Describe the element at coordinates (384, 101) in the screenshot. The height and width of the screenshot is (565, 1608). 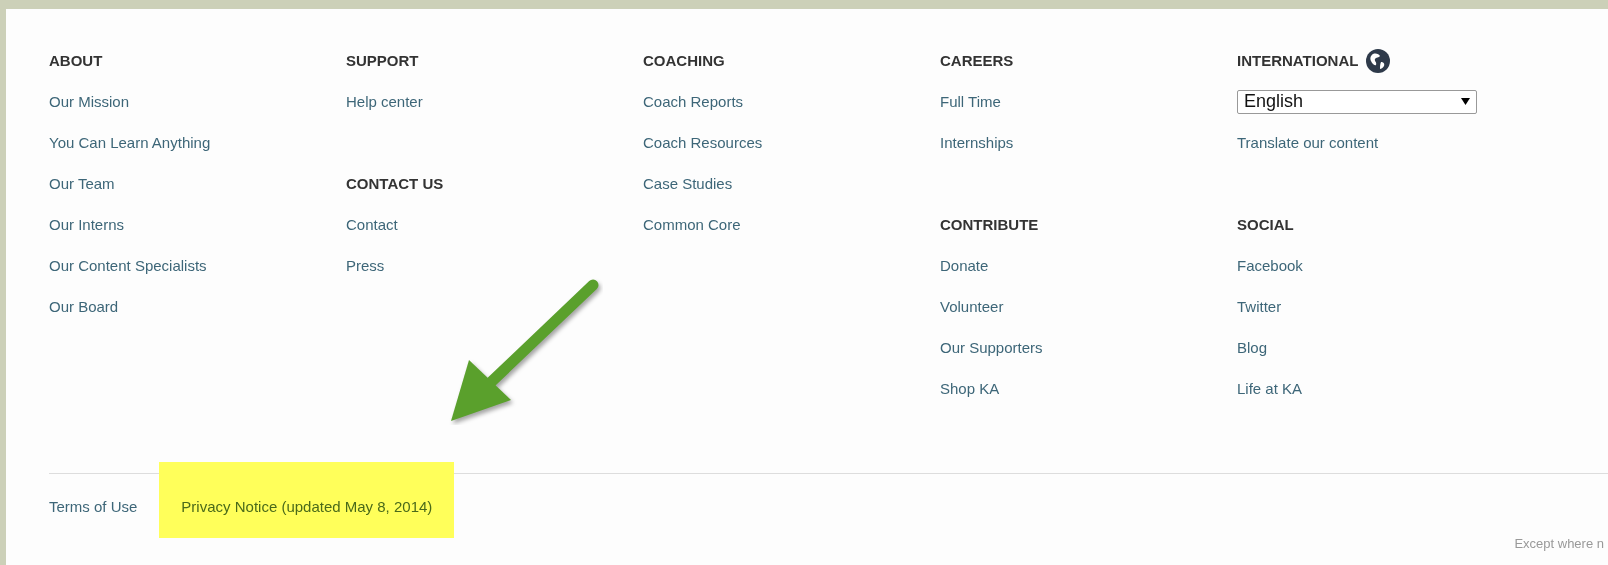
I see `footer-link: Help center` at that location.